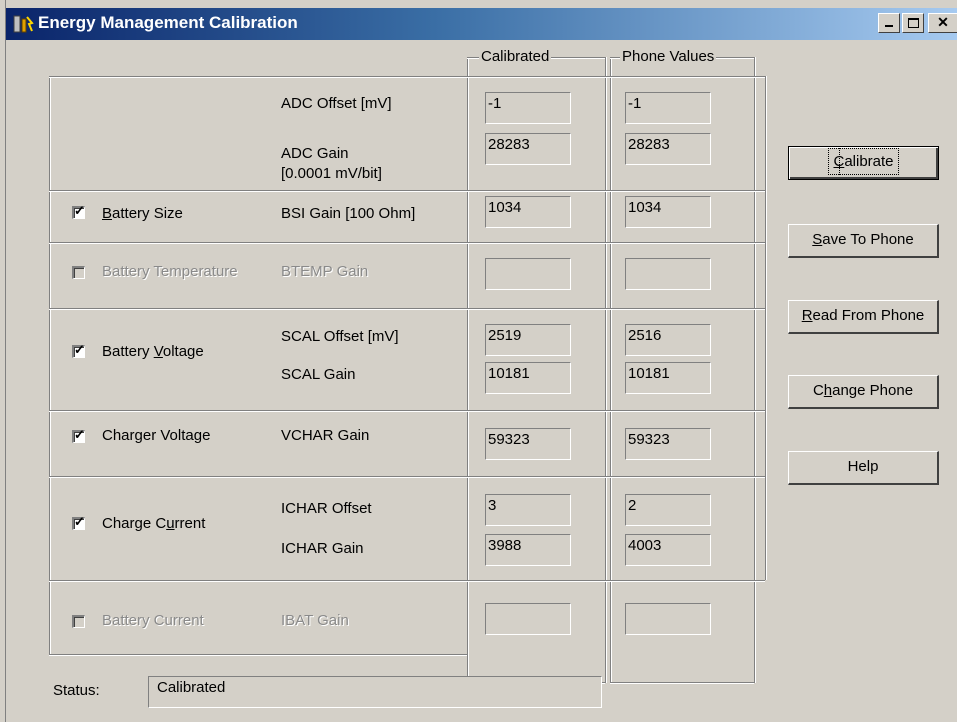 This screenshot has height=722, width=957. What do you see at coordinates (528, 378) in the screenshot?
I see `scal-gain-calibrated-field: 10181` at bounding box center [528, 378].